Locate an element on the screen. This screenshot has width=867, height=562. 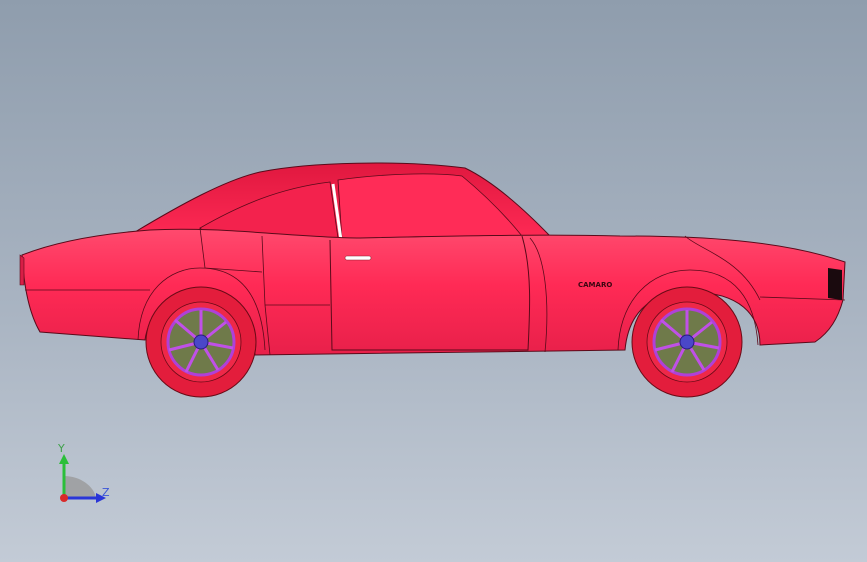
front-wheel is located at coordinates (687, 342).